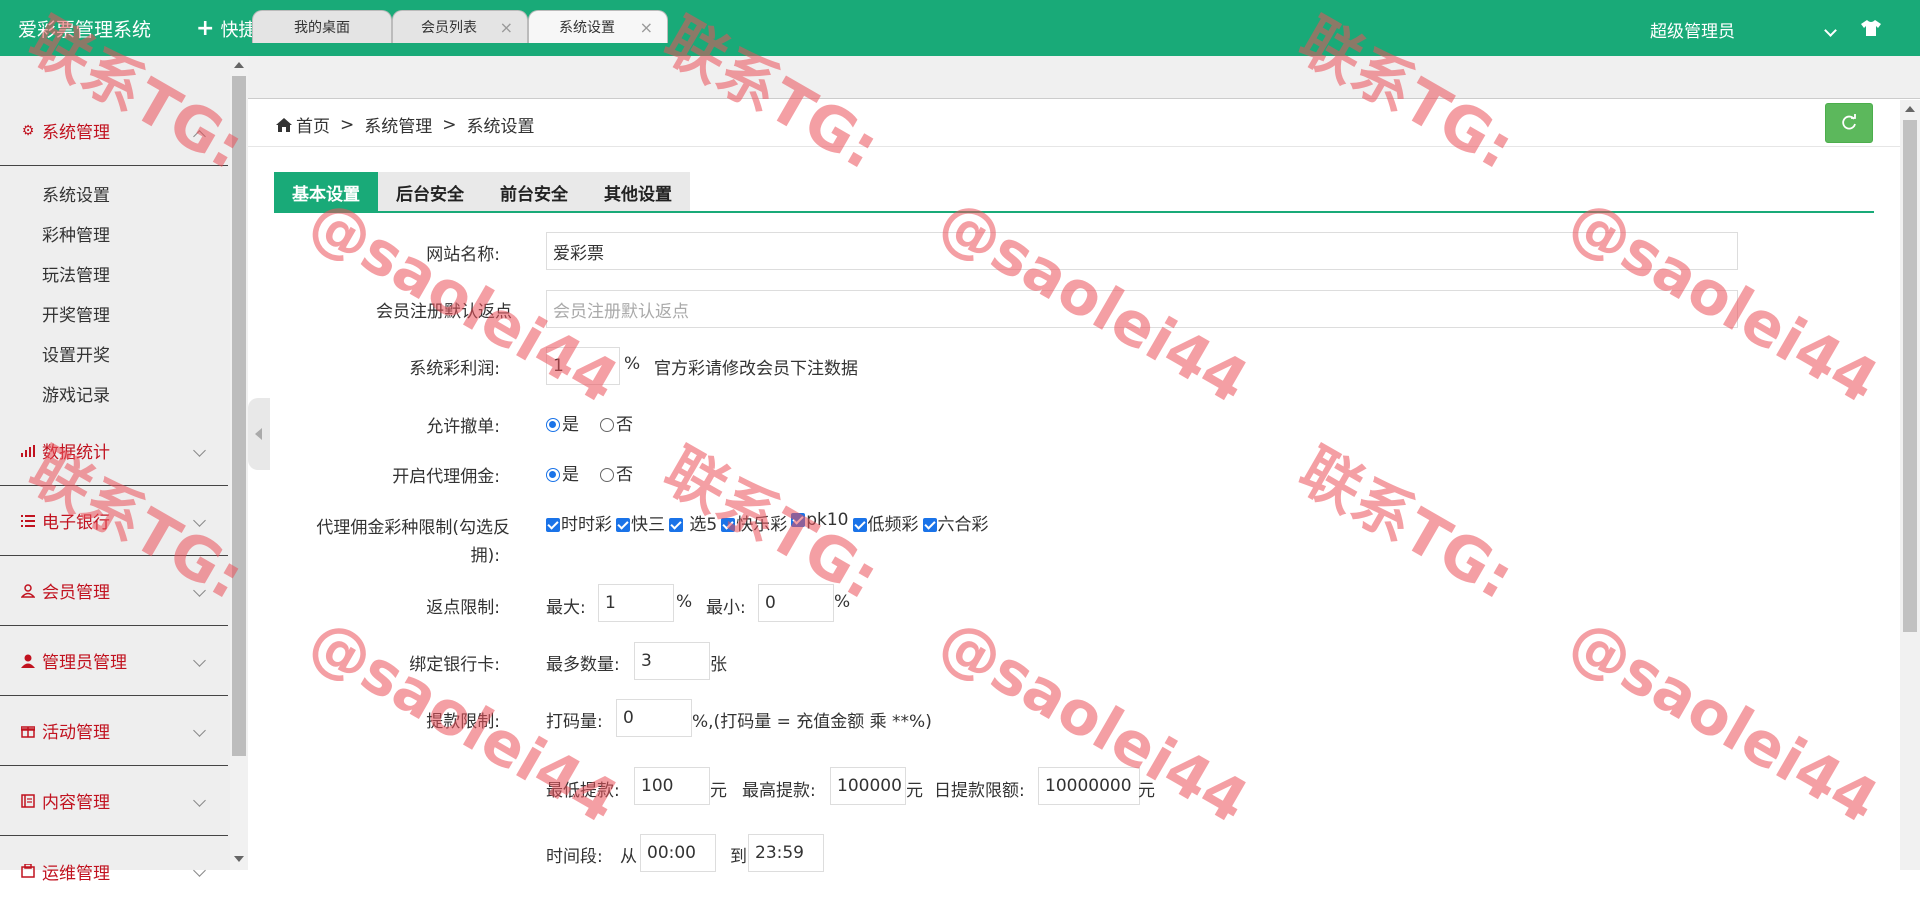 Image resolution: width=1920 pixels, height=906 pixels. What do you see at coordinates (868, 786) in the screenshot?
I see `max-withdraw-input: 100000` at bounding box center [868, 786].